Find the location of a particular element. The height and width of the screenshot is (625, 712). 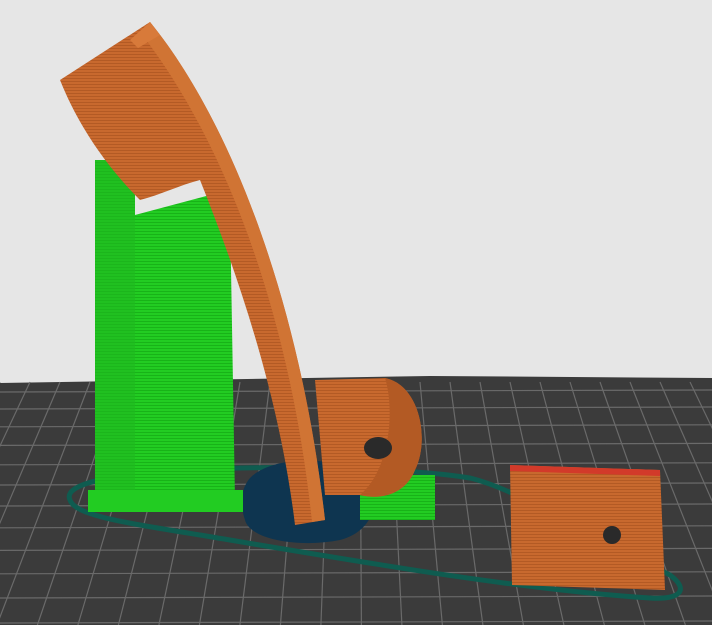

hinge-block is located at coordinates (368, 437).